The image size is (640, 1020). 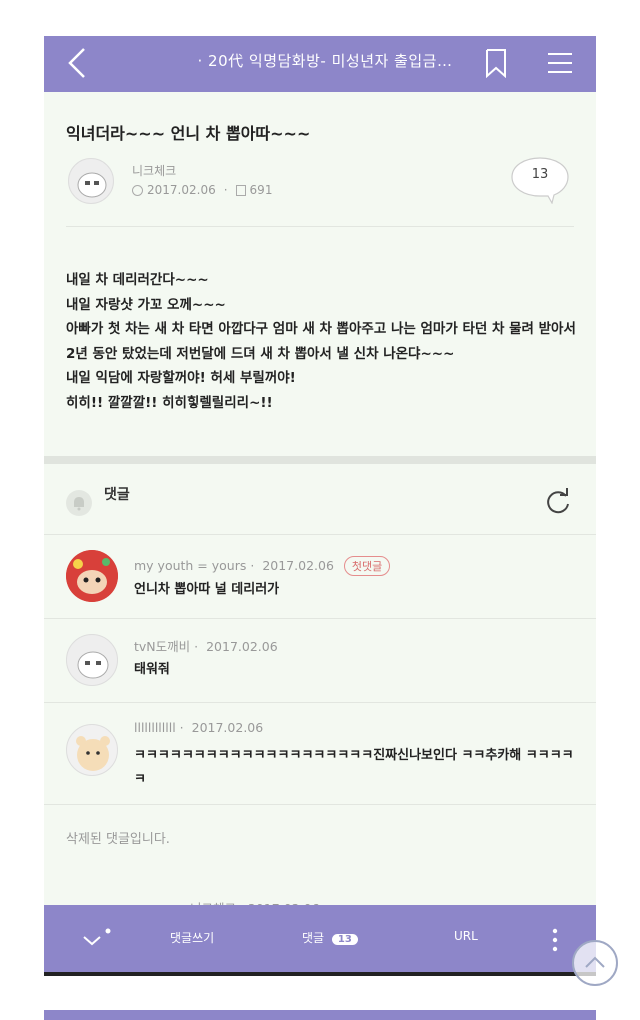 What do you see at coordinates (344, 939) in the screenshot?
I see `comments-count-badge: 13` at bounding box center [344, 939].